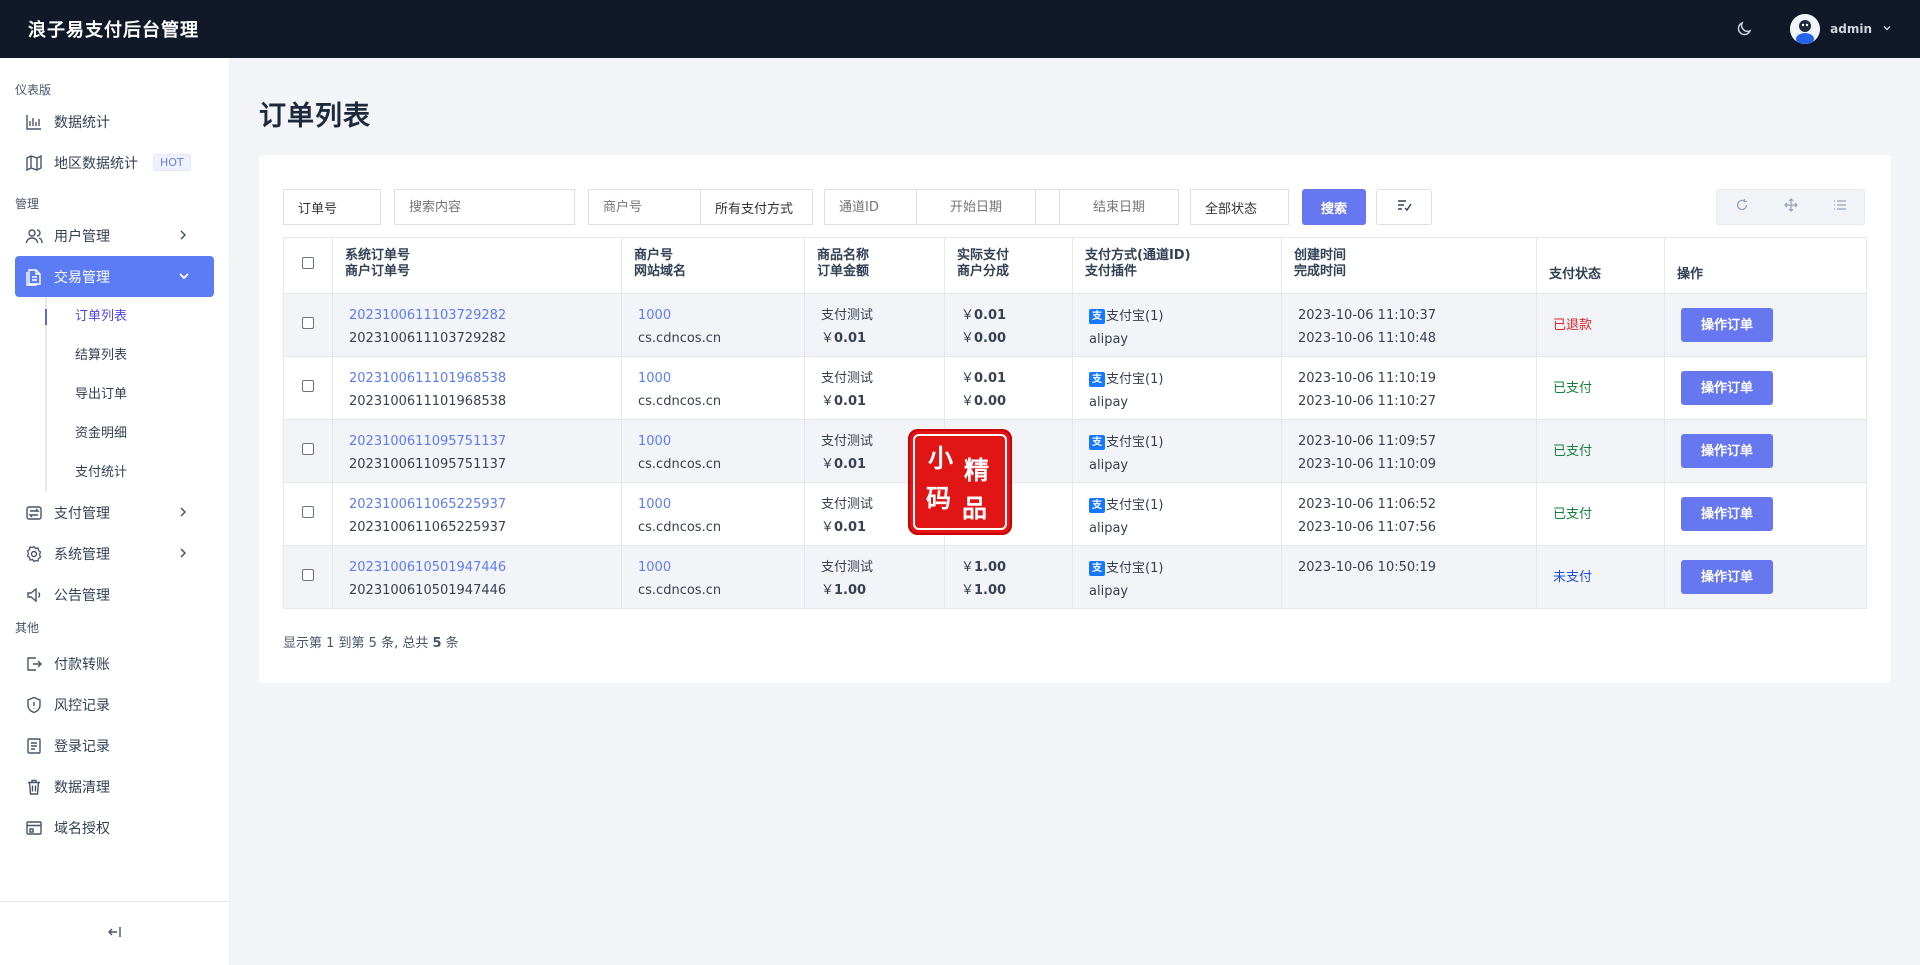  What do you see at coordinates (983, 255) in the screenshot?
I see `header-label: 实际支付` at bounding box center [983, 255].